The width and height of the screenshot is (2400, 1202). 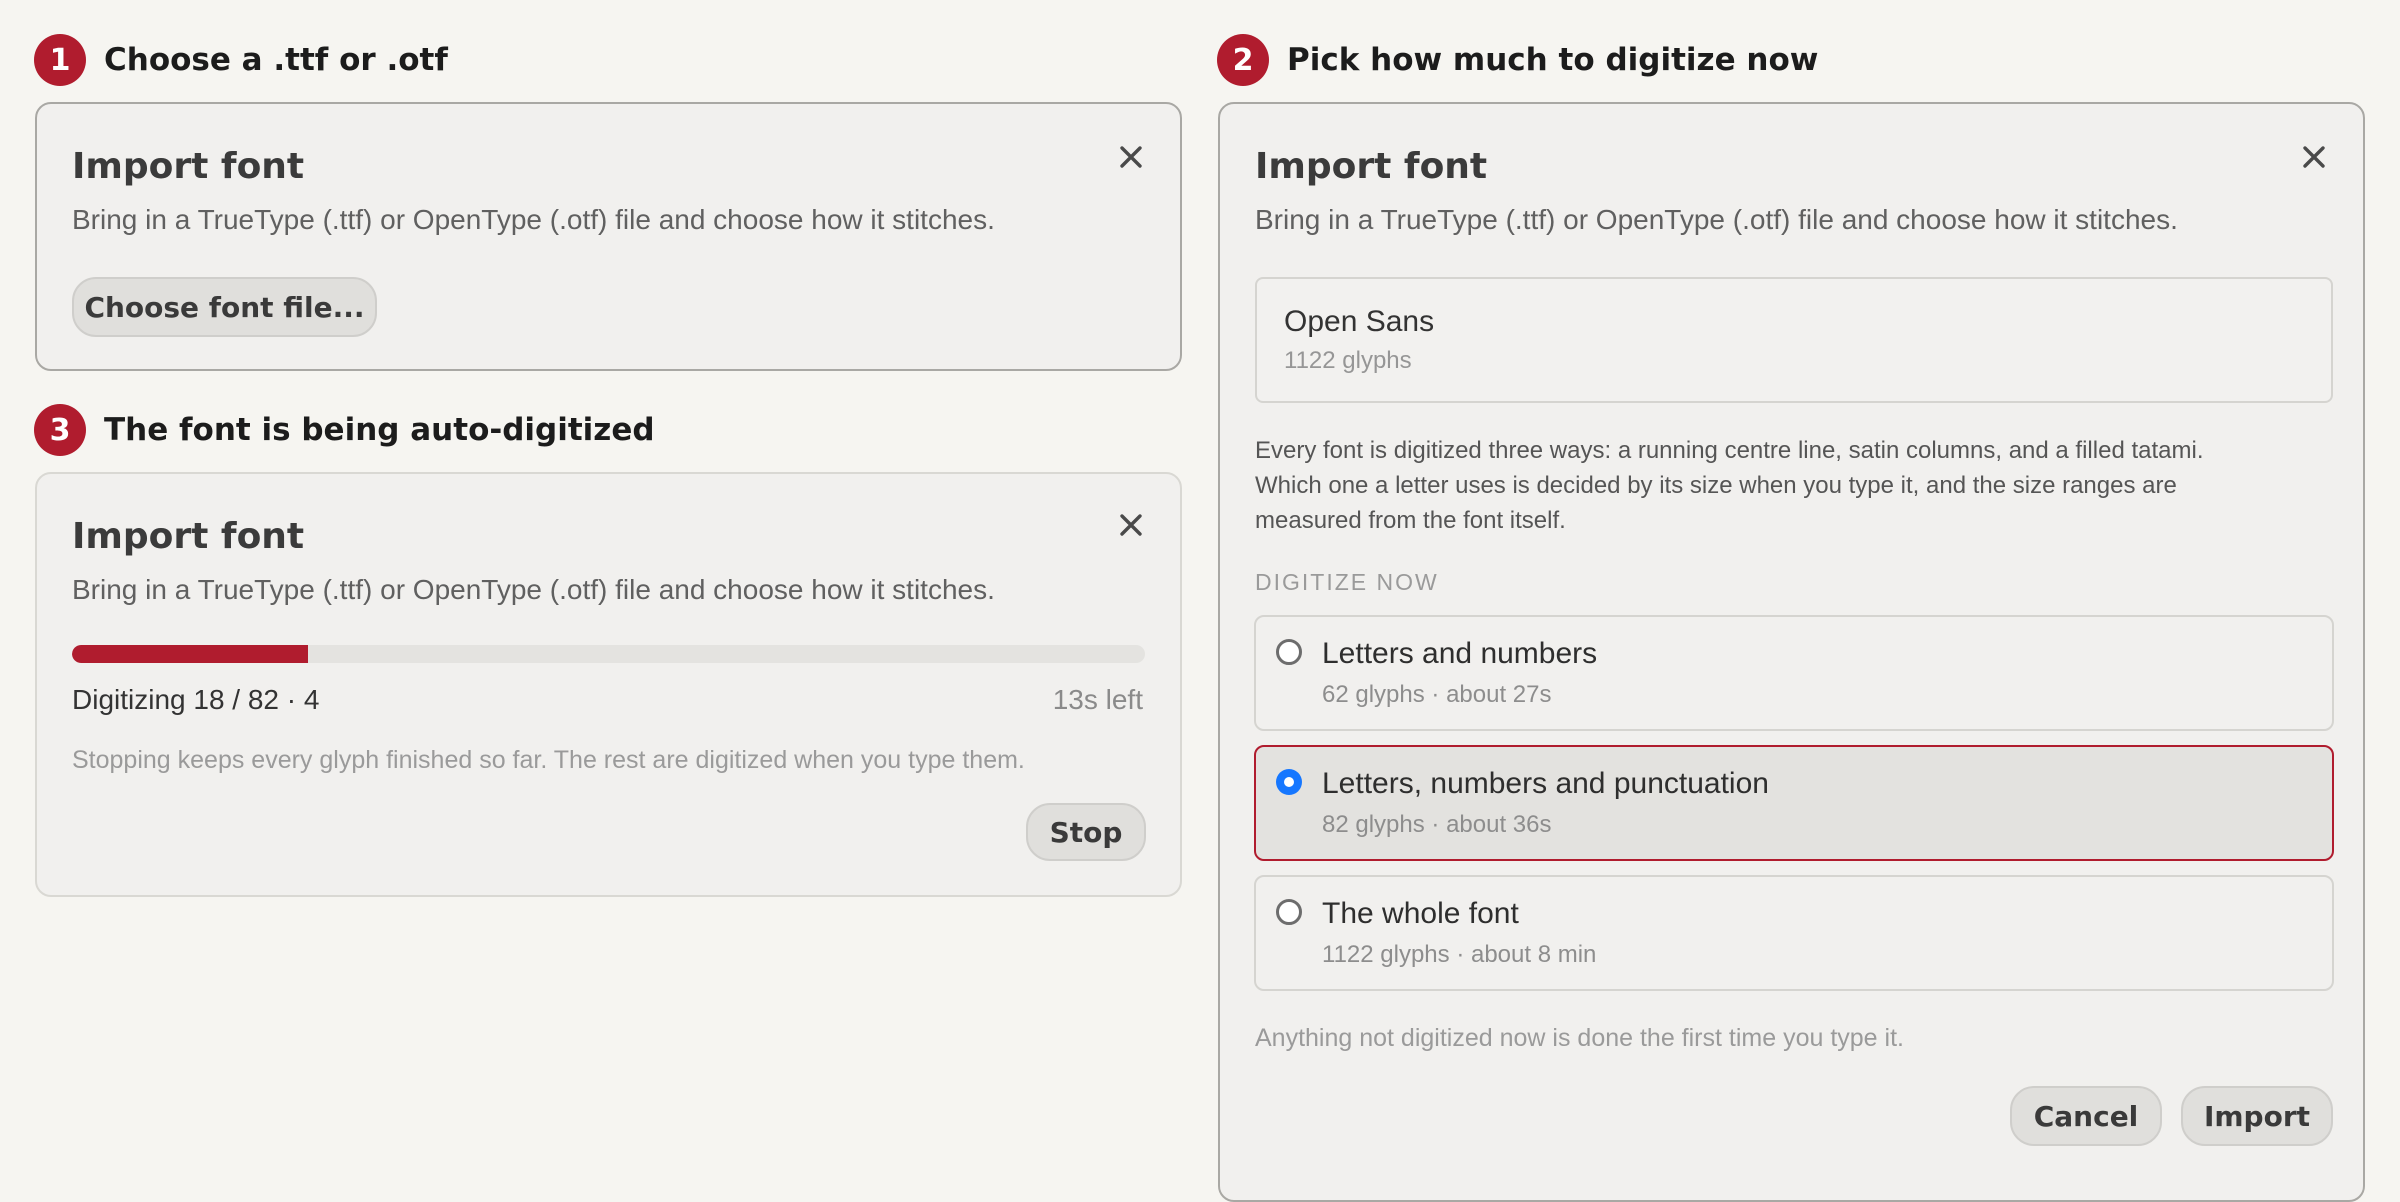 I want to click on cancel-button: Cancel, so click(x=2086, y=1116).